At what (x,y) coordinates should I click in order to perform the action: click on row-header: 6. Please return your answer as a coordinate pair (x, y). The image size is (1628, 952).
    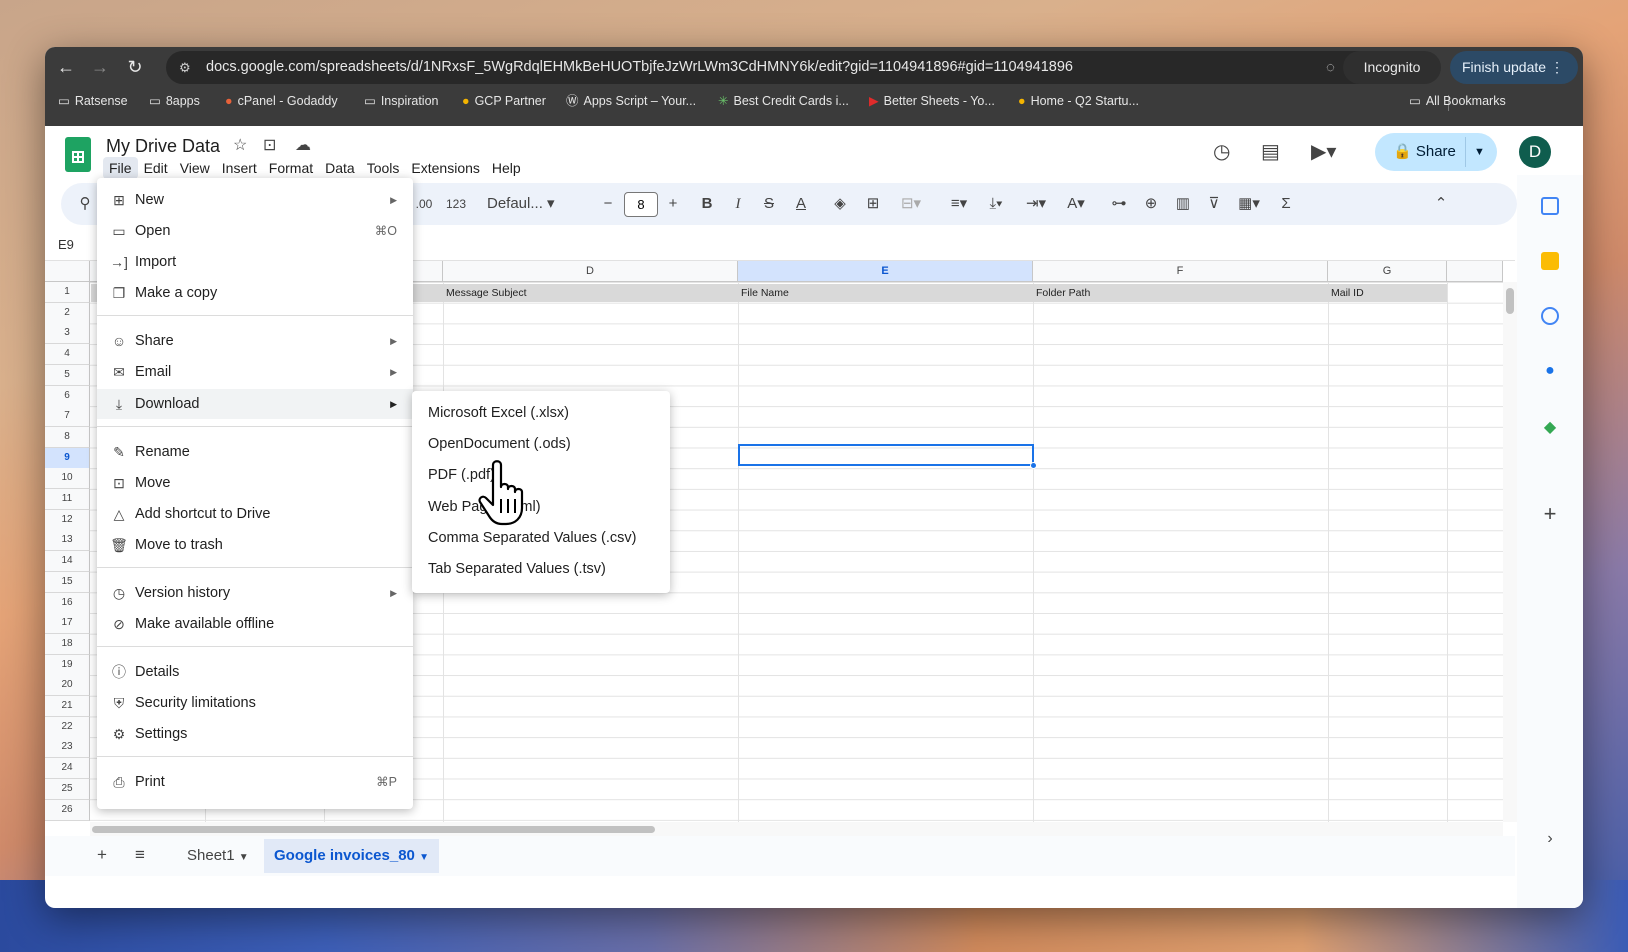
    Looking at the image, I should click on (67, 396).